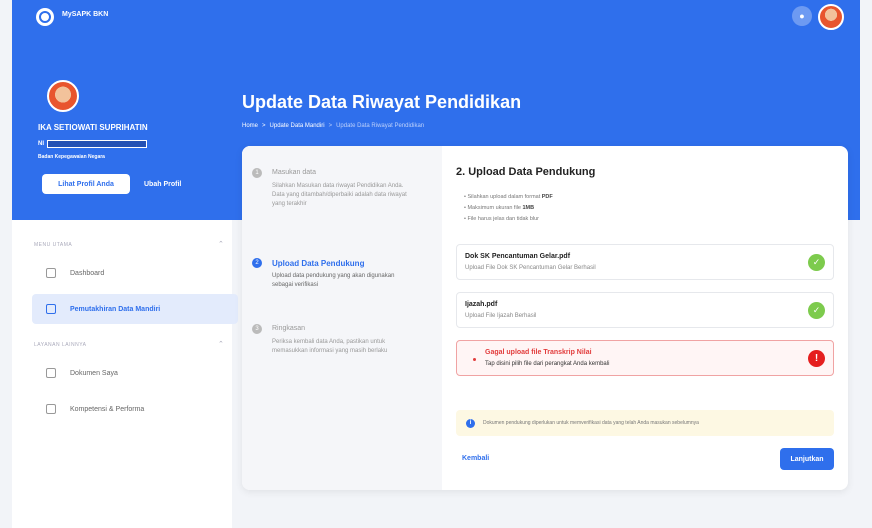  Describe the element at coordinates (526, 172) in the screenshot. I see `section-title: 2. Upload Data Pendukung` at that location.